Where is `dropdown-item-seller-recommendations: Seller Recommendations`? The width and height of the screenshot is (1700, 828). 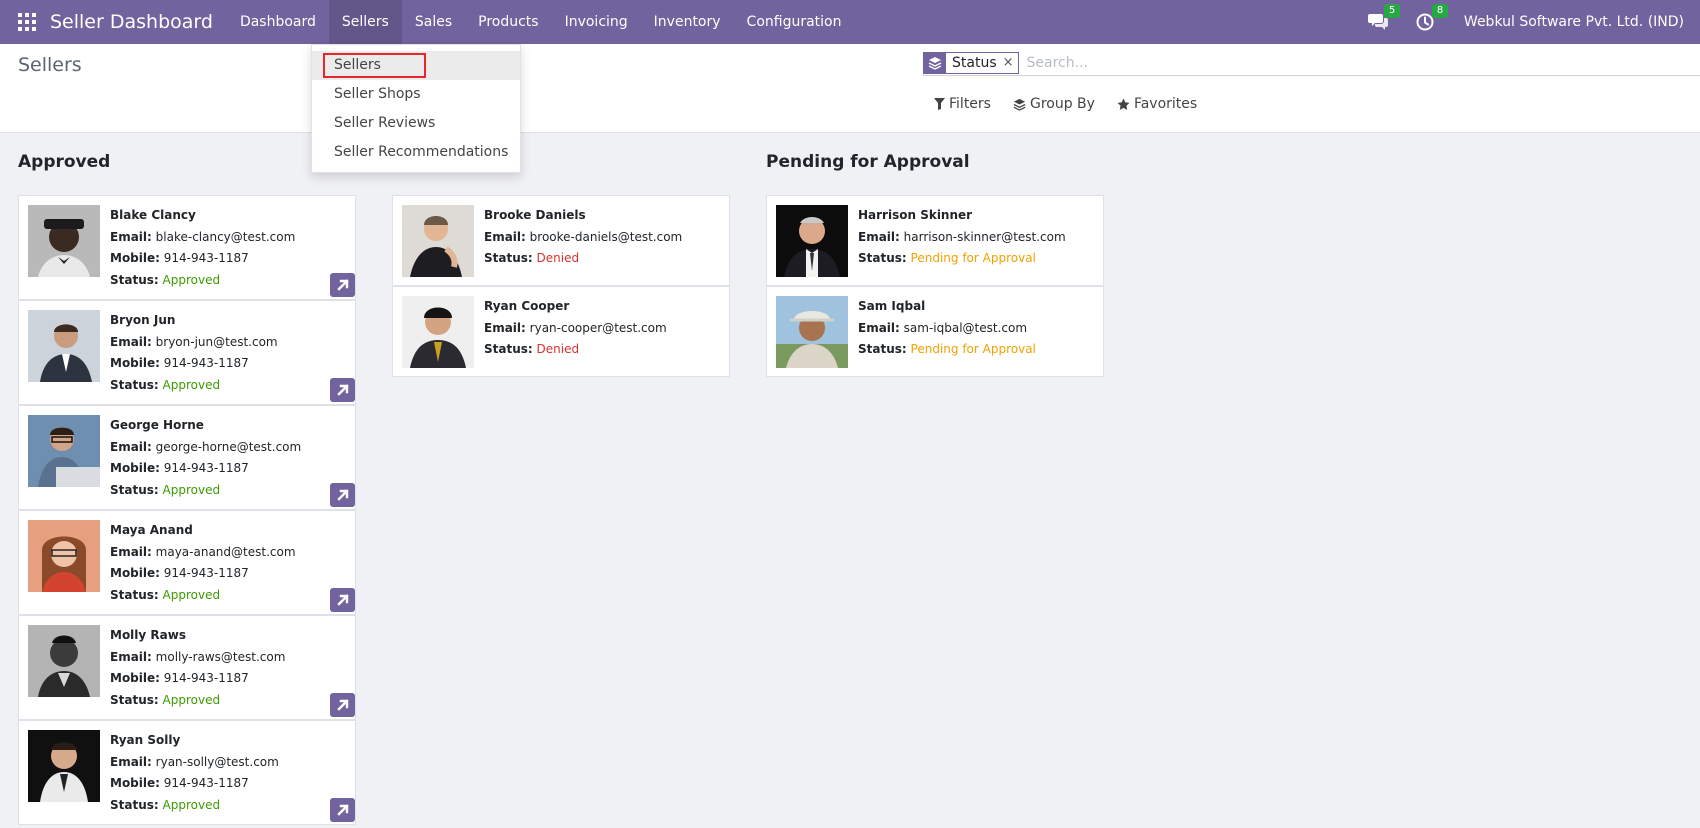
dropdown-item-seller-recommendations: Seller Recommendations is located at coordinates (416, 152).